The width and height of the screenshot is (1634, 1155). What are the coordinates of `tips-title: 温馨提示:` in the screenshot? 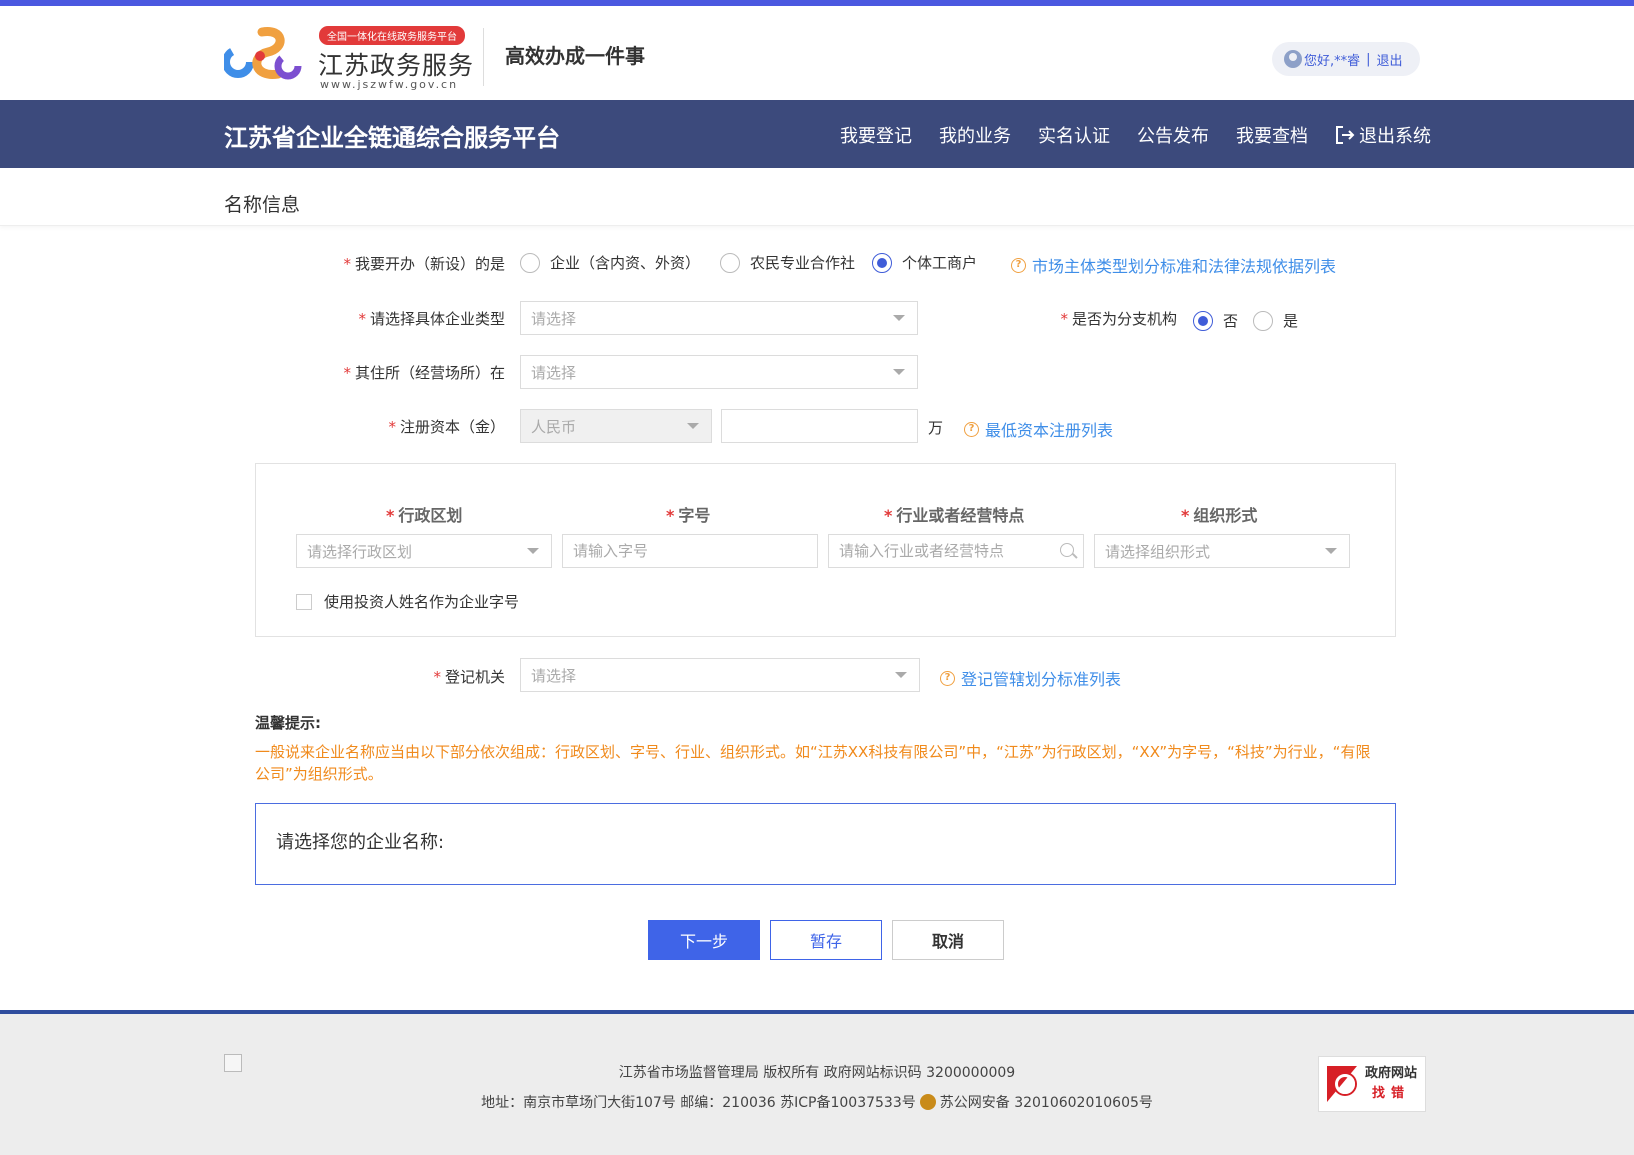 It's located at (288, 723).